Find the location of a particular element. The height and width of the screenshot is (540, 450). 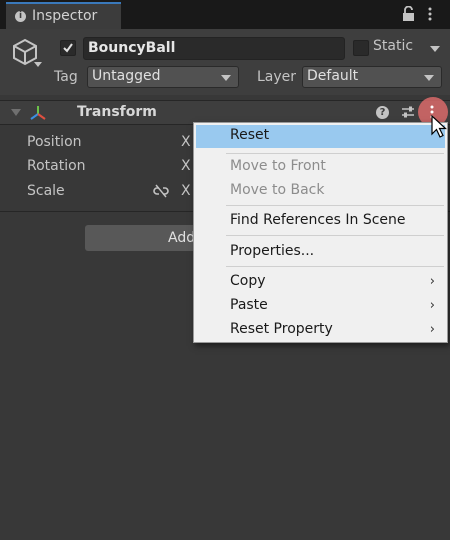

tag-dropdown: Untagged is located at coordinates (163, 77).